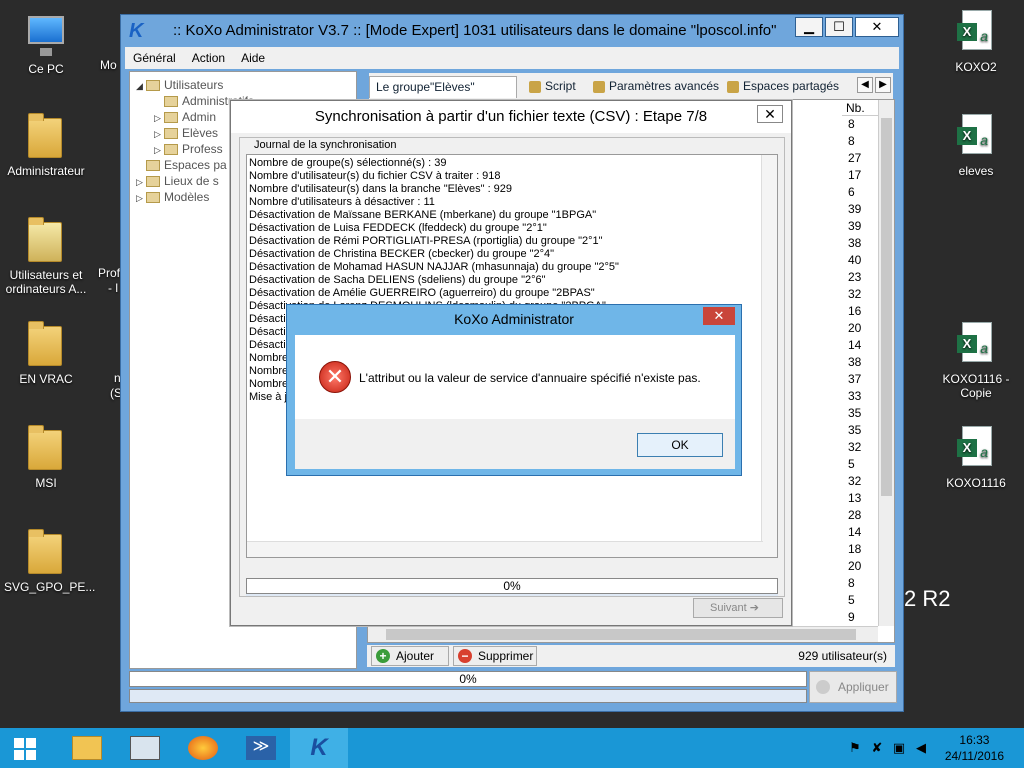 This screenshot has width=1024, height=768. I want to click on desktop-icon-eleves: Xa eleves, so click(976, 145).